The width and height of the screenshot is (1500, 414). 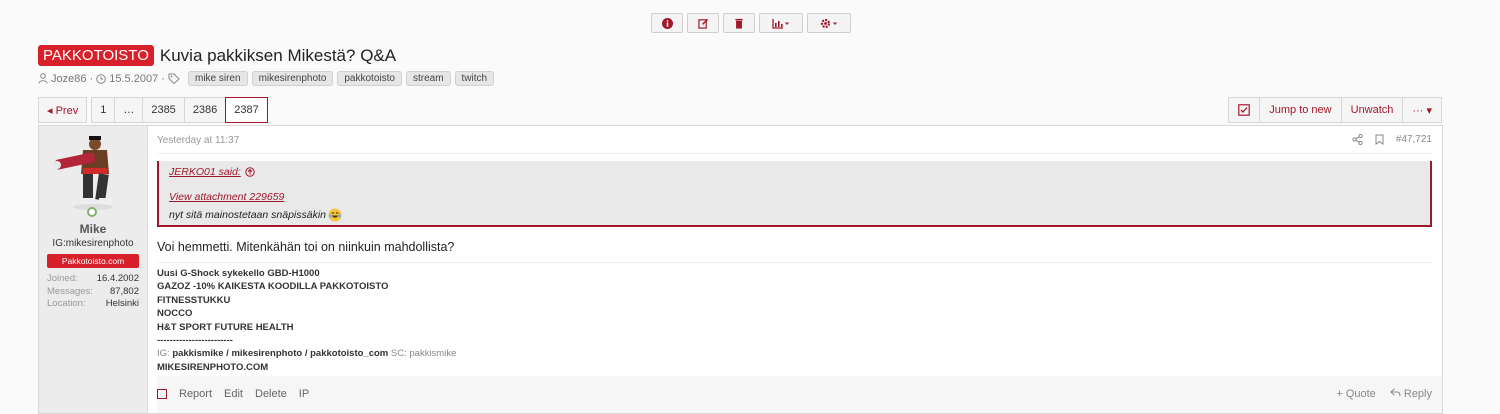 I want to click on quote-button: + Quote, so click(x=1355, y=394).